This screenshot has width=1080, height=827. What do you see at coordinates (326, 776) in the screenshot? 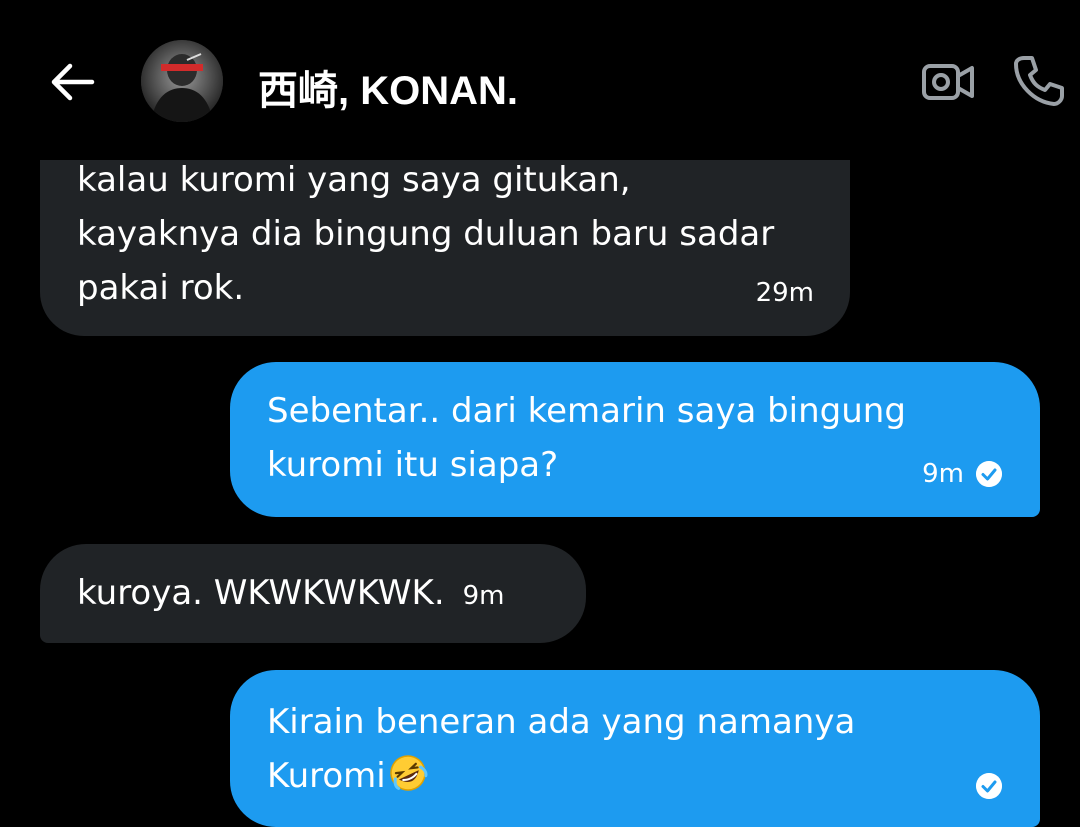
I see `message-text-line: Kuromi` at bounding box center [326, 776].